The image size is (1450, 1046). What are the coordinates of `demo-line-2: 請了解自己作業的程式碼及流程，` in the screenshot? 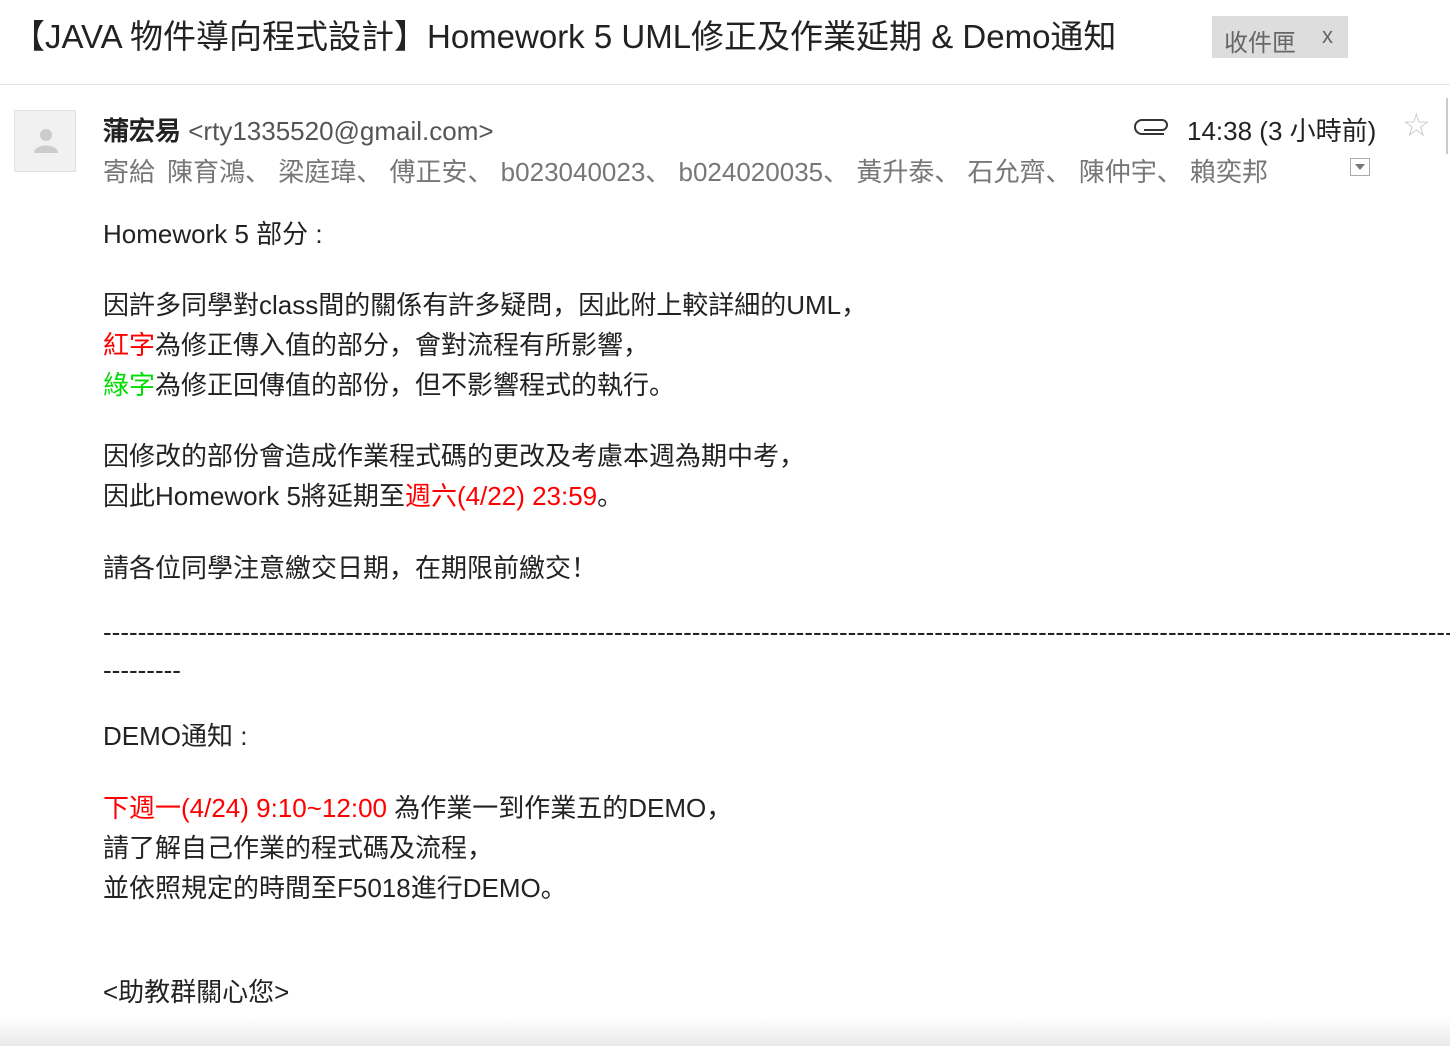 It's located at (298, 848).